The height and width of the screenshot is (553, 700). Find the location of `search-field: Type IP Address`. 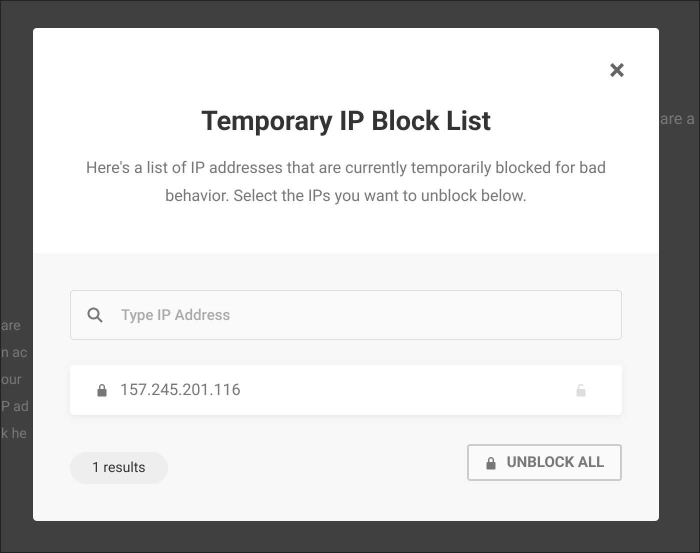

search-field: Type IP Address is located at coordinates (346, 315).